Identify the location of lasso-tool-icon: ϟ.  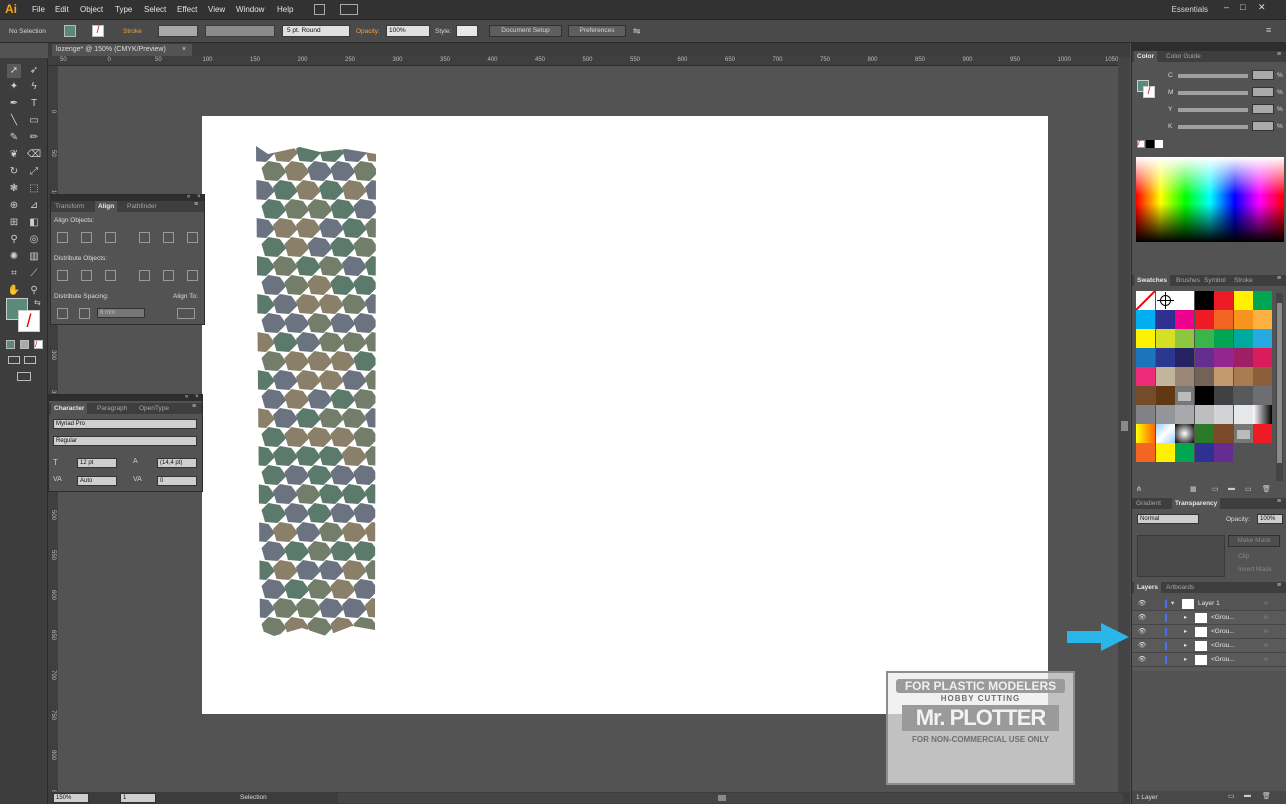
(34, 87).